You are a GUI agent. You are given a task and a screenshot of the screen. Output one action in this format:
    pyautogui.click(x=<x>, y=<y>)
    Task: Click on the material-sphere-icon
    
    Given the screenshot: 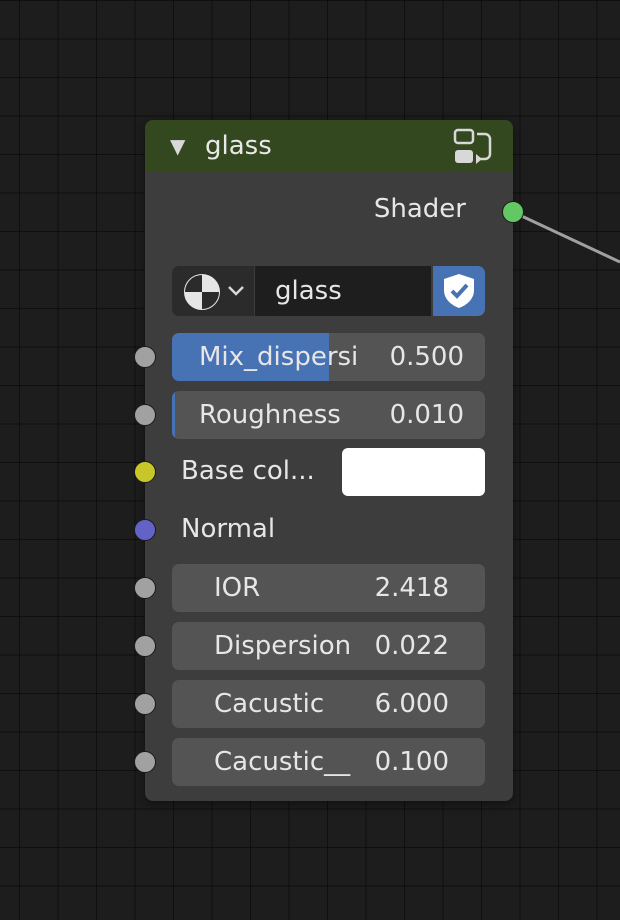 What is the action you would take?
    pyautogui.click(x=202, y=292)
    